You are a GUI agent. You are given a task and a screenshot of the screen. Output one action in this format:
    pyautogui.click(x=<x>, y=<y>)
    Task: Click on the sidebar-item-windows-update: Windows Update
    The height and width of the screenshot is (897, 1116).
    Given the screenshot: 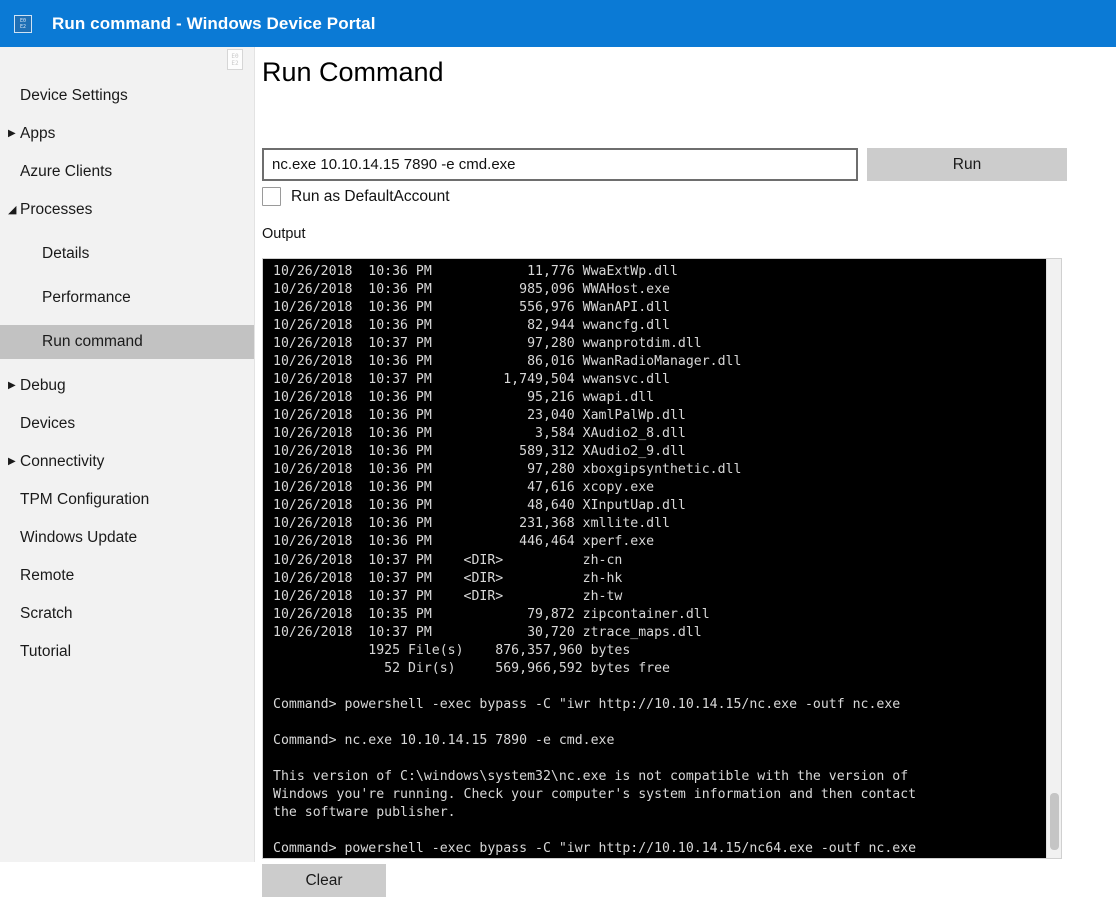 What is the action you would take?
    pyautogui.click(x=127, y=538)
    